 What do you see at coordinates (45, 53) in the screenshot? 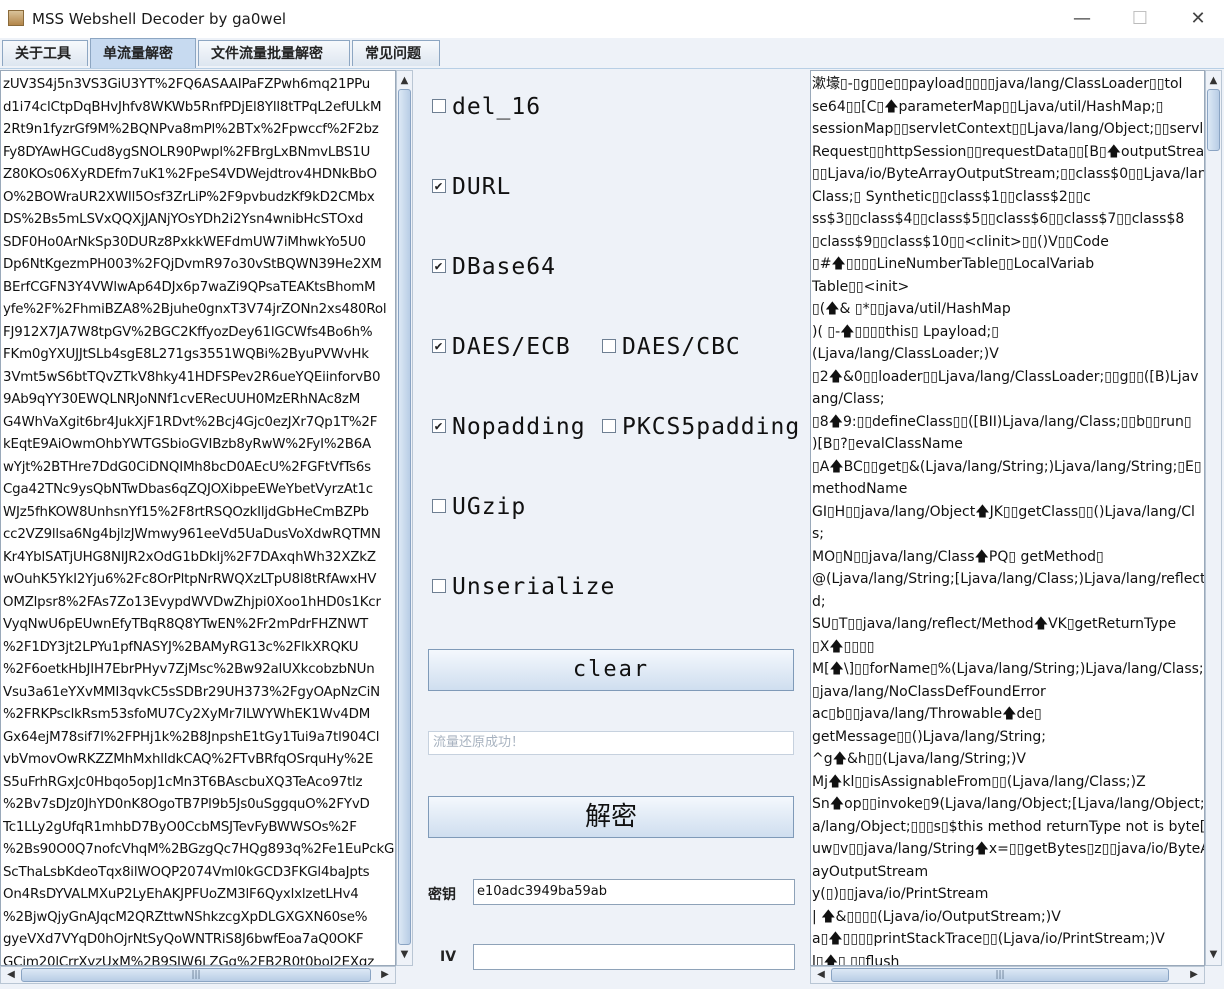
I see `tab-about: 关于工具` at bounding box center [45, 53].